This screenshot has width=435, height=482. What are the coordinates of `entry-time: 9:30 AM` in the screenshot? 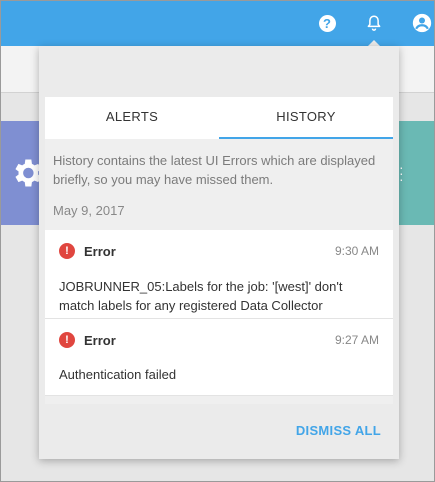 It's located at (356, 251).